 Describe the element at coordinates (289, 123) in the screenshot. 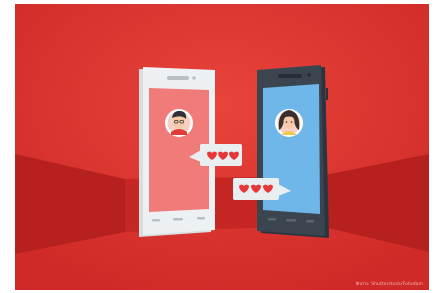

I see `girl-avatar` at that location.